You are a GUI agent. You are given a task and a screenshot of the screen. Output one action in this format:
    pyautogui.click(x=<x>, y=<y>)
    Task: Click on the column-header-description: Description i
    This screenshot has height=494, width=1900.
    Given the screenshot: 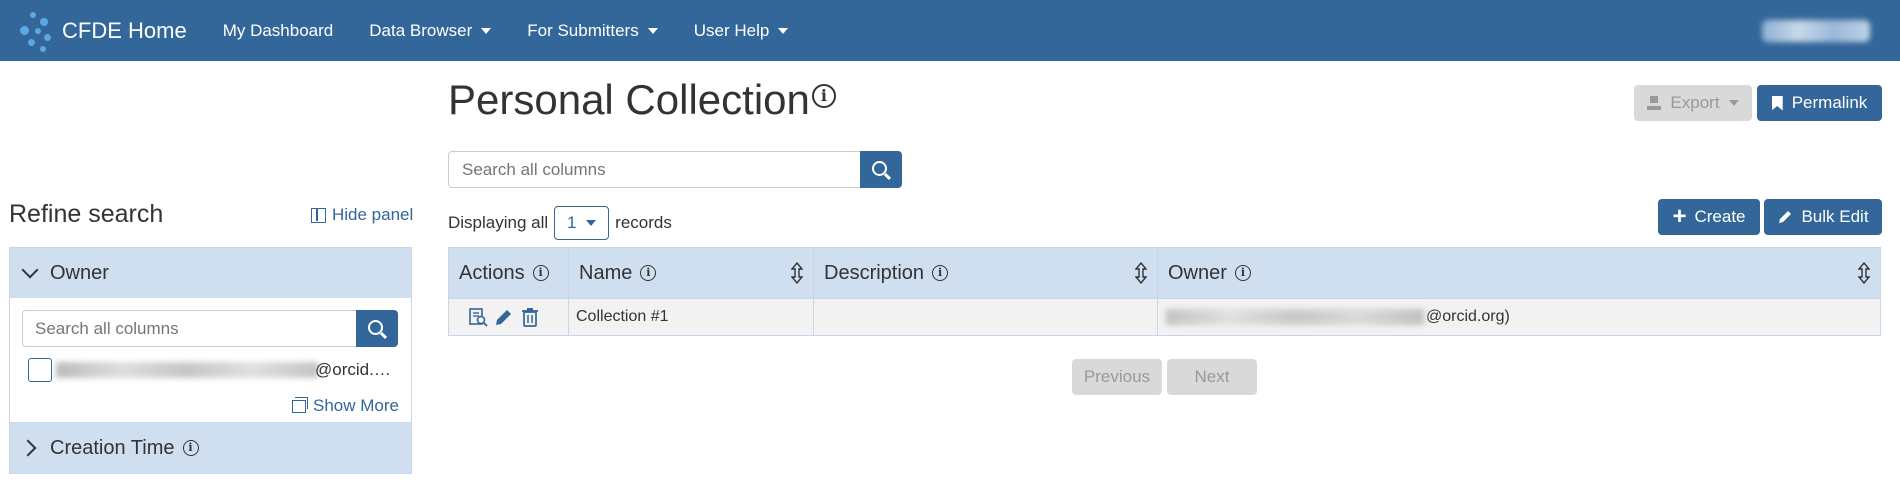 What is the action you would take?
    pyautogui.click(x=986, y=273)
    